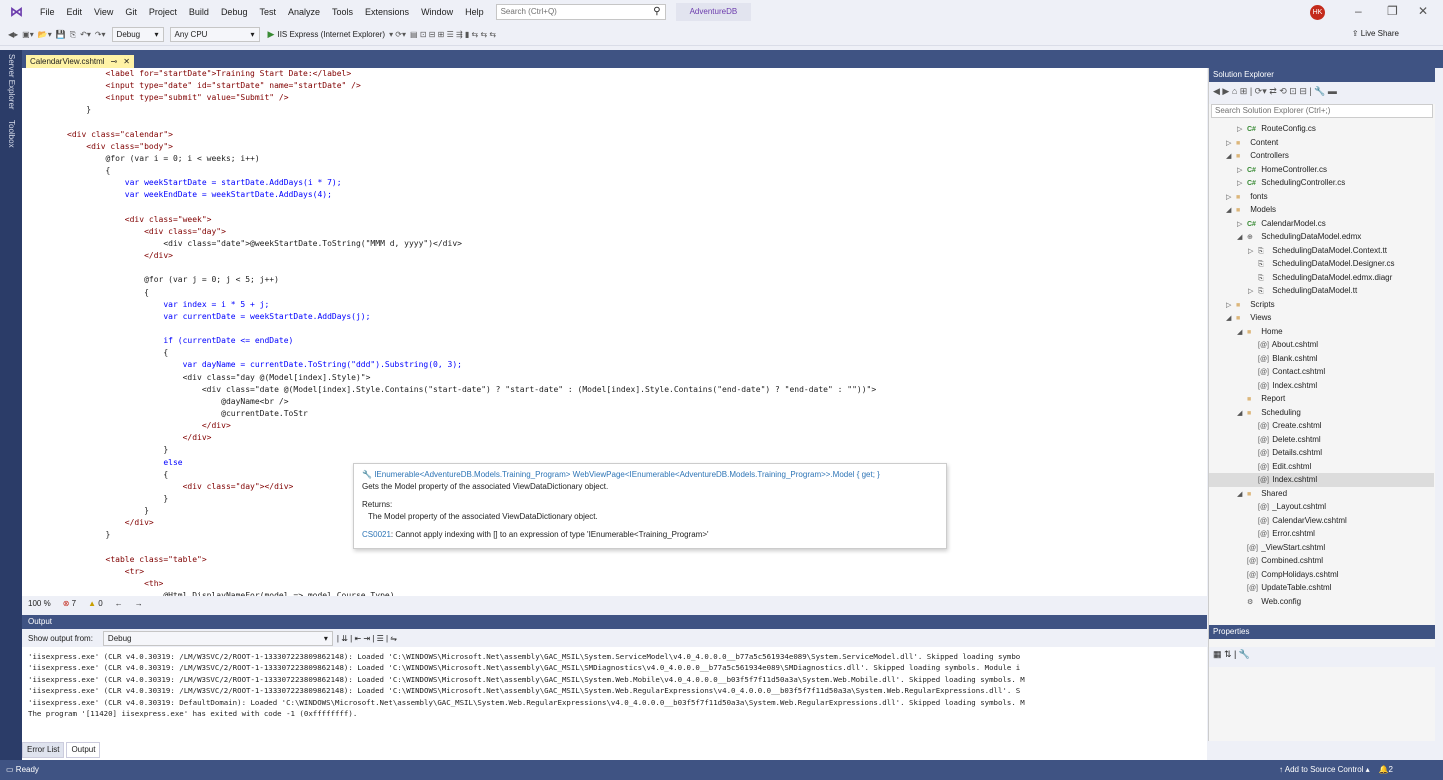  I want to click on properties-toolbar: ▦ ⇅ | 🔧, so click(1322, 657).